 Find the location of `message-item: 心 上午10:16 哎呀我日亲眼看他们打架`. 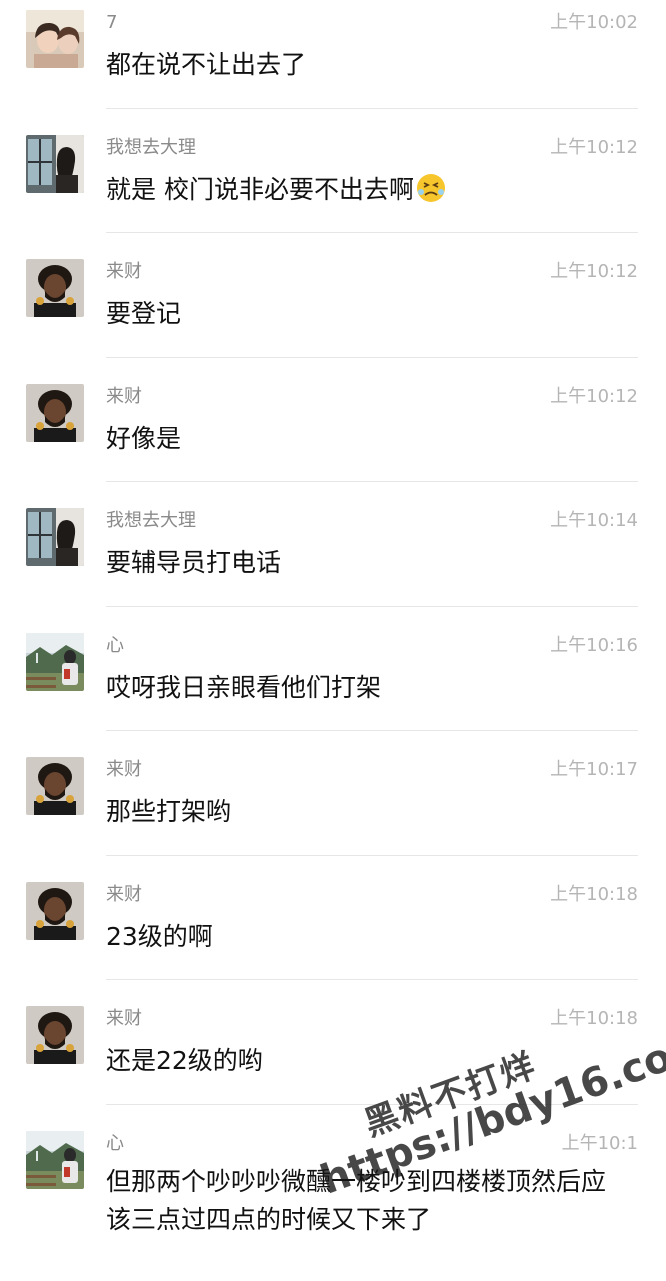

message-item: 心 上午10:16 哎呀我日亲眼看他们打架 is located at coordinates (333, 685).